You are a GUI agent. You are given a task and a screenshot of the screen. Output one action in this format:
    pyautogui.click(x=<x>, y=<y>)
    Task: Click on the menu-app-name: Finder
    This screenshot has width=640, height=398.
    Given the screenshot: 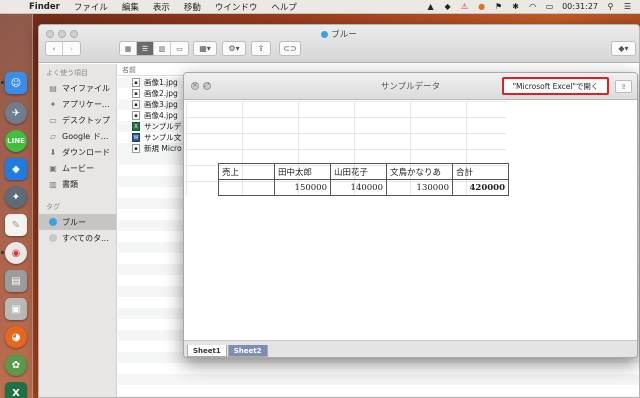 What is the action you would take?
    pyautogui.click(x=44, y=7)
    